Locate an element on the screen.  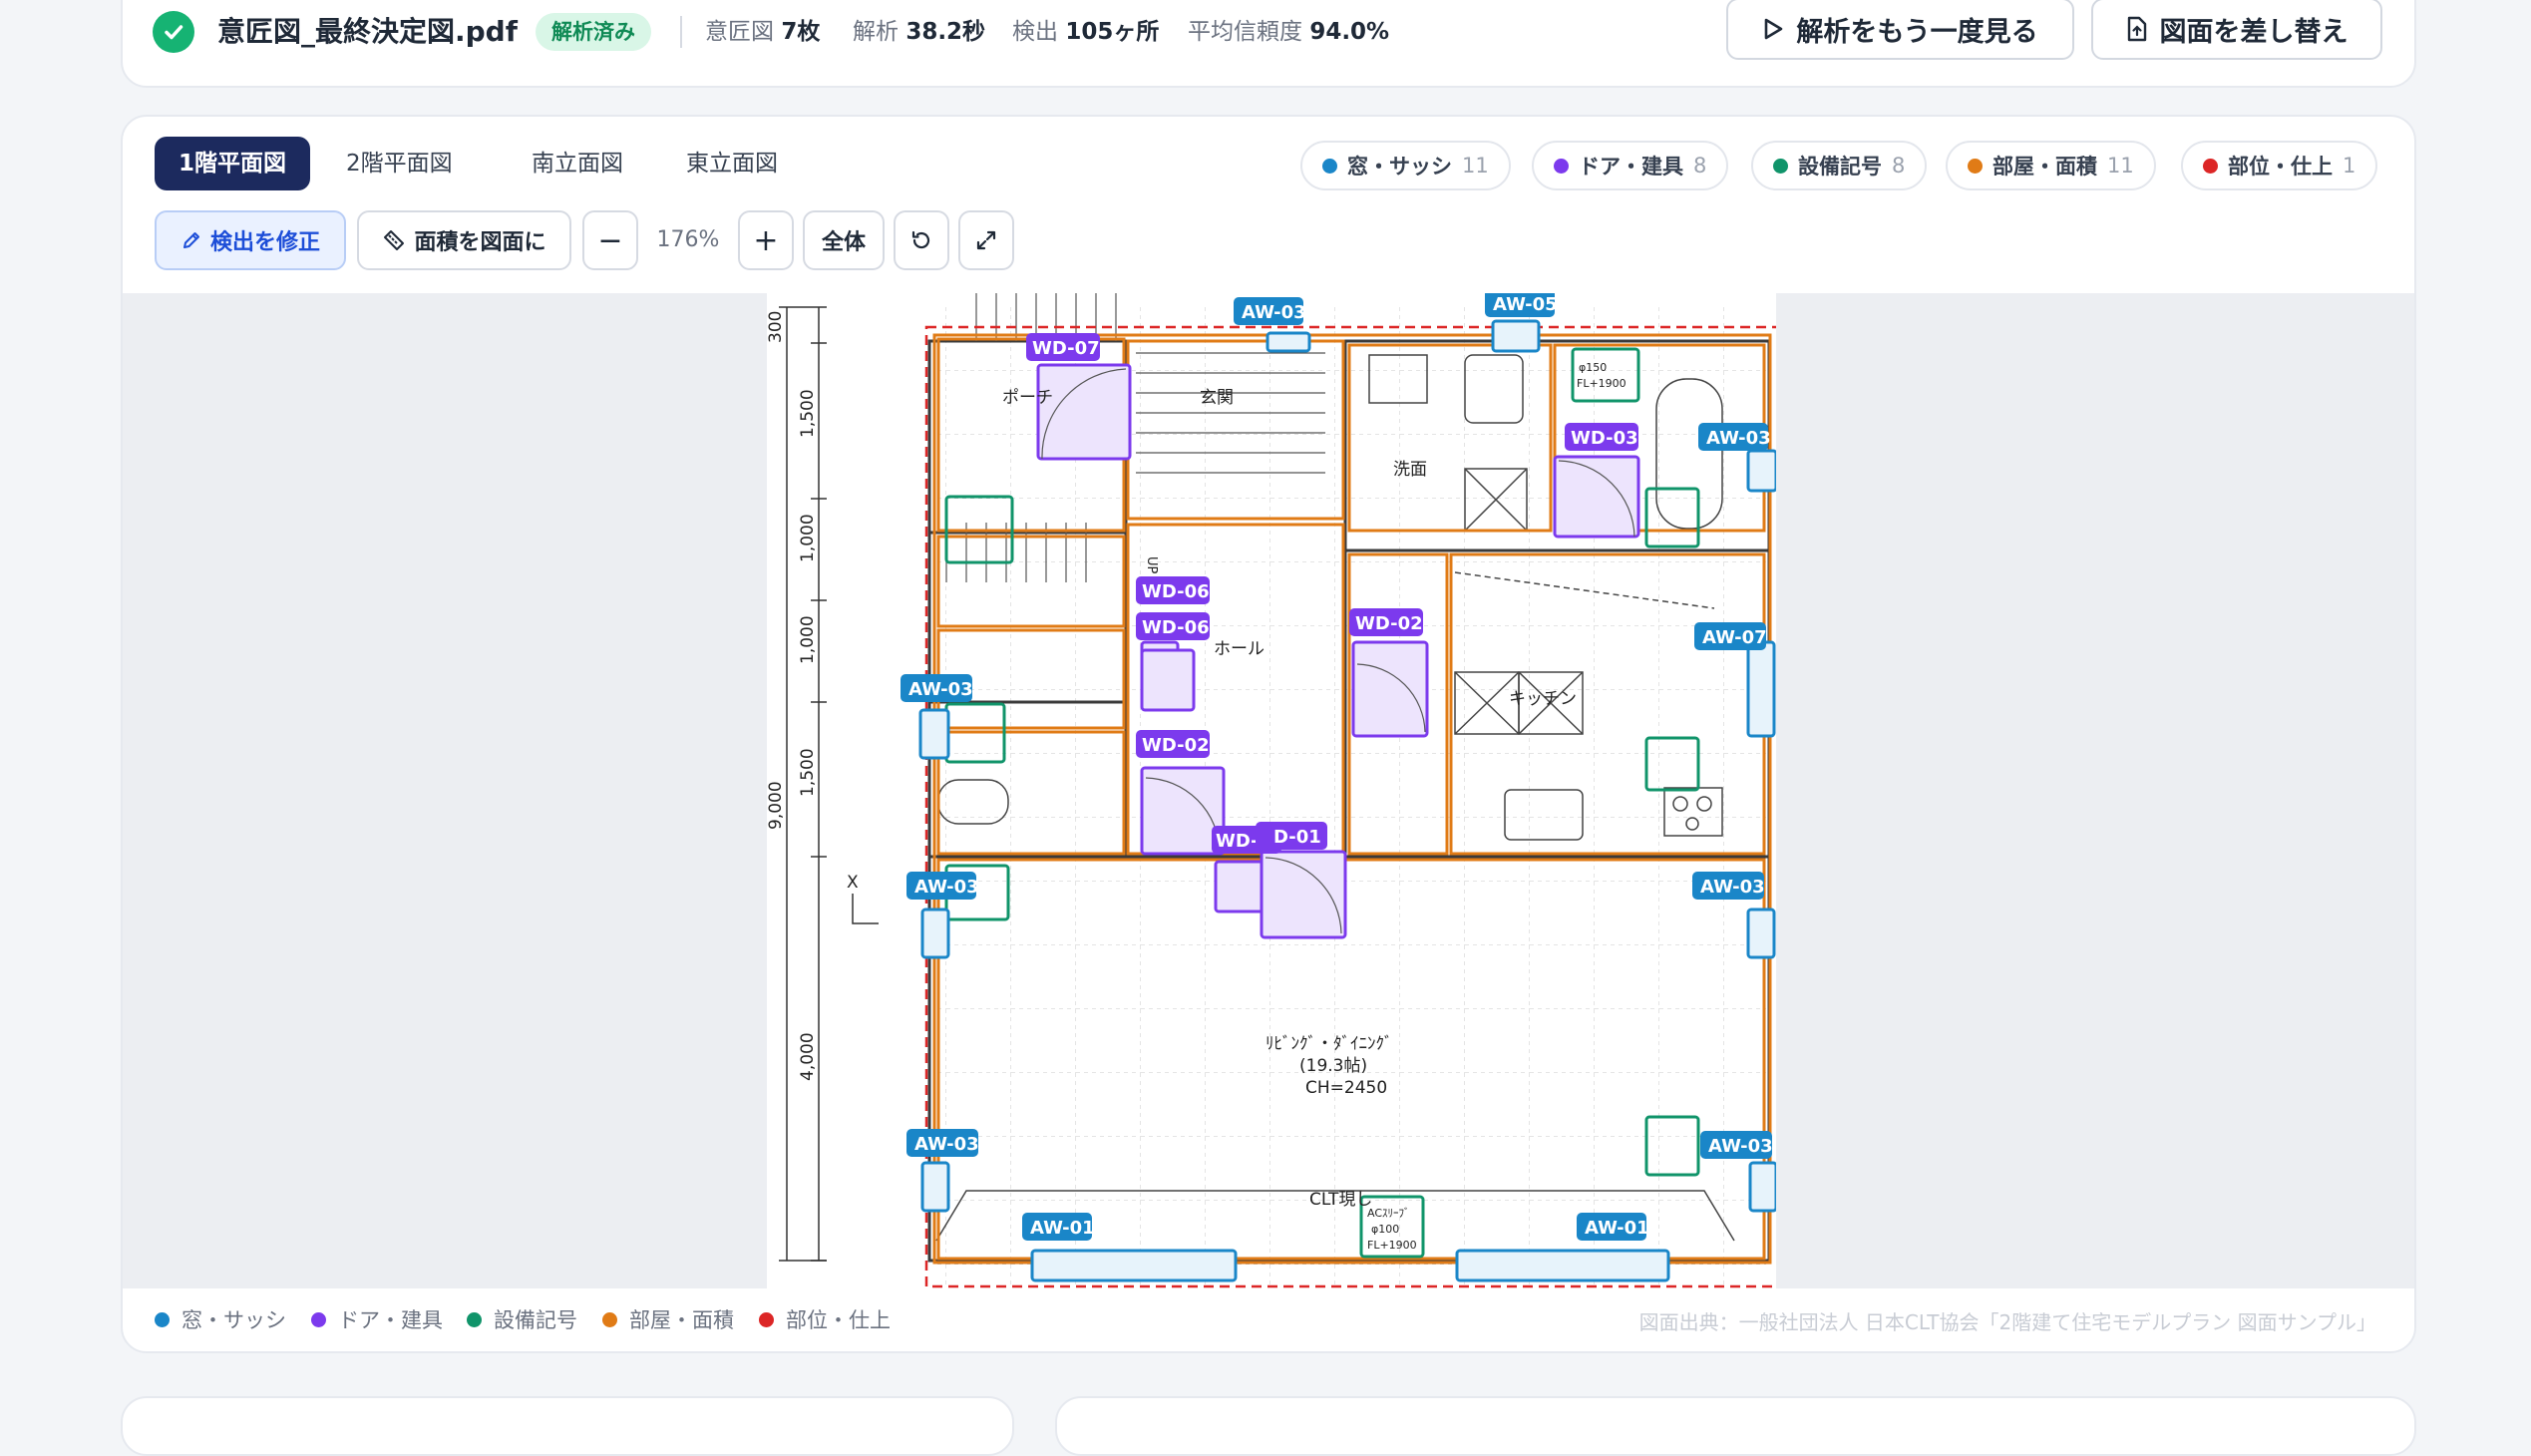
svg-text: ﾘﾋﾞﾝｸﾞ・ﾀﾞｲﾆﾝｸﾞ is located at coordinates (1330, 1044).